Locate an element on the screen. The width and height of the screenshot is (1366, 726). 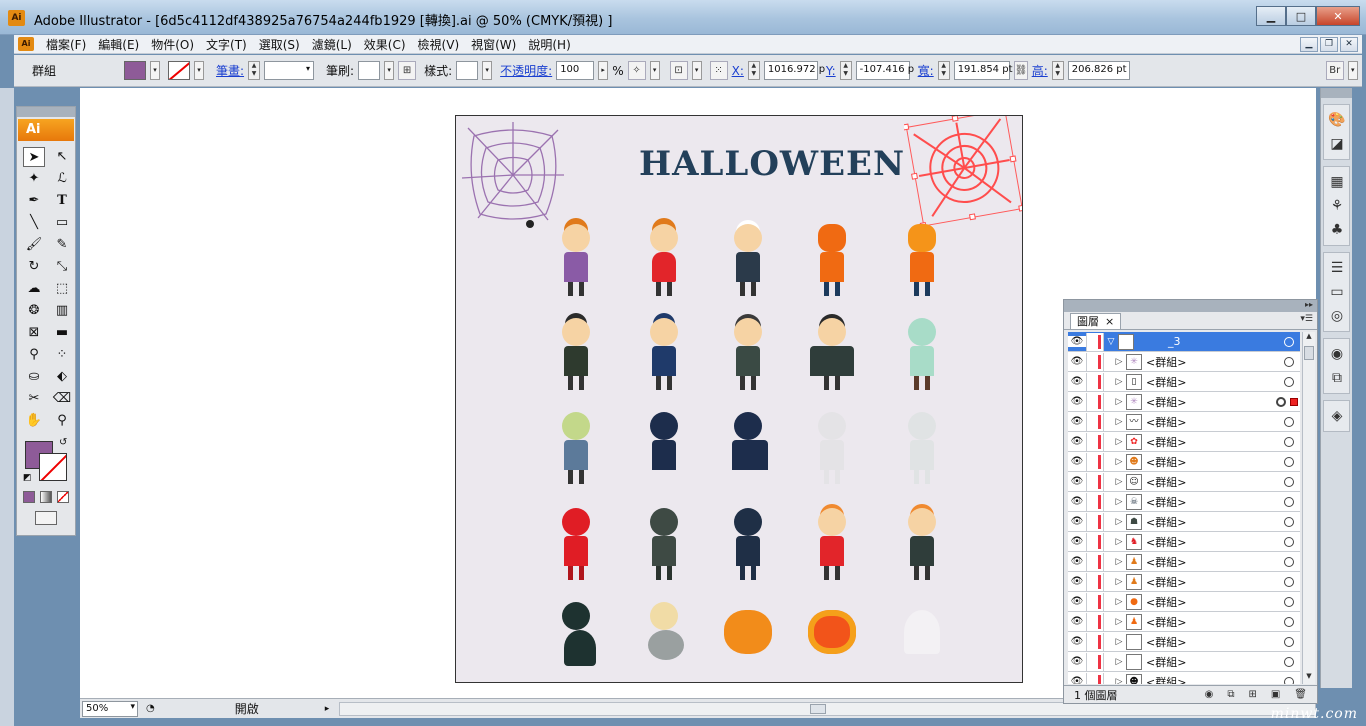
brush-field is located at coordinates (369, 70).